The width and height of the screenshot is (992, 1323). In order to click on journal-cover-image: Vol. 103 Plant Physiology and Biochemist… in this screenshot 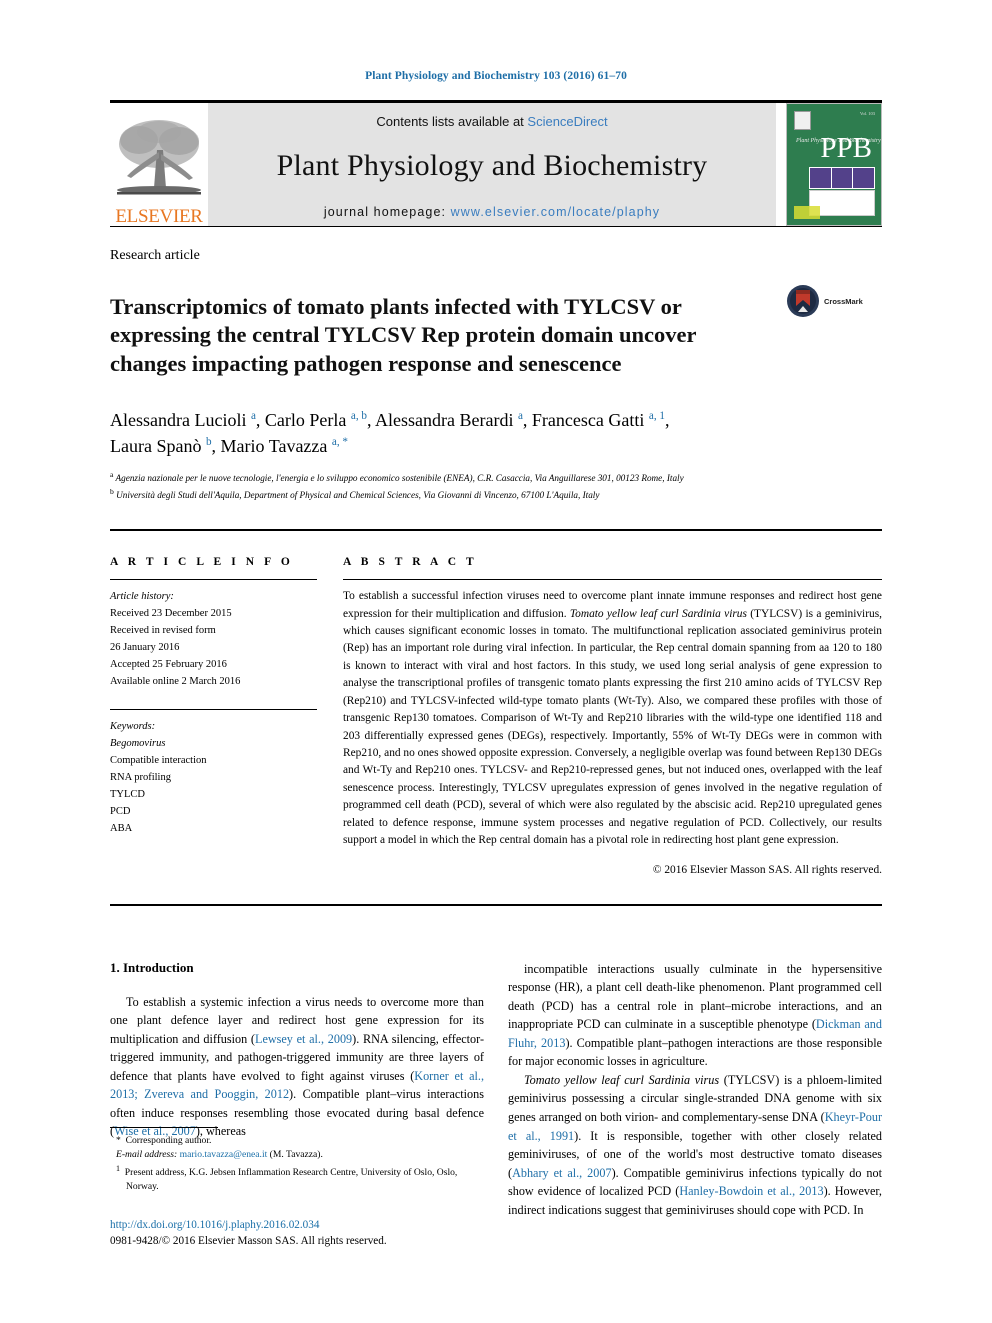, I will do `click(834, 164)`.